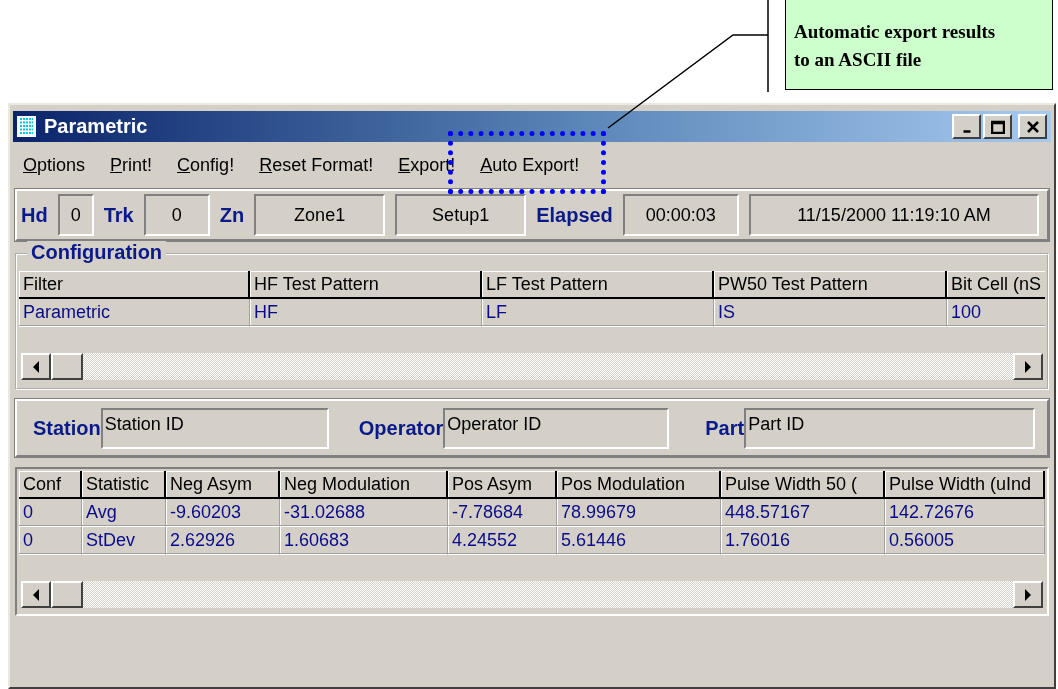  I want to click on column-header: HF Test Pattern, so click(366, 285).